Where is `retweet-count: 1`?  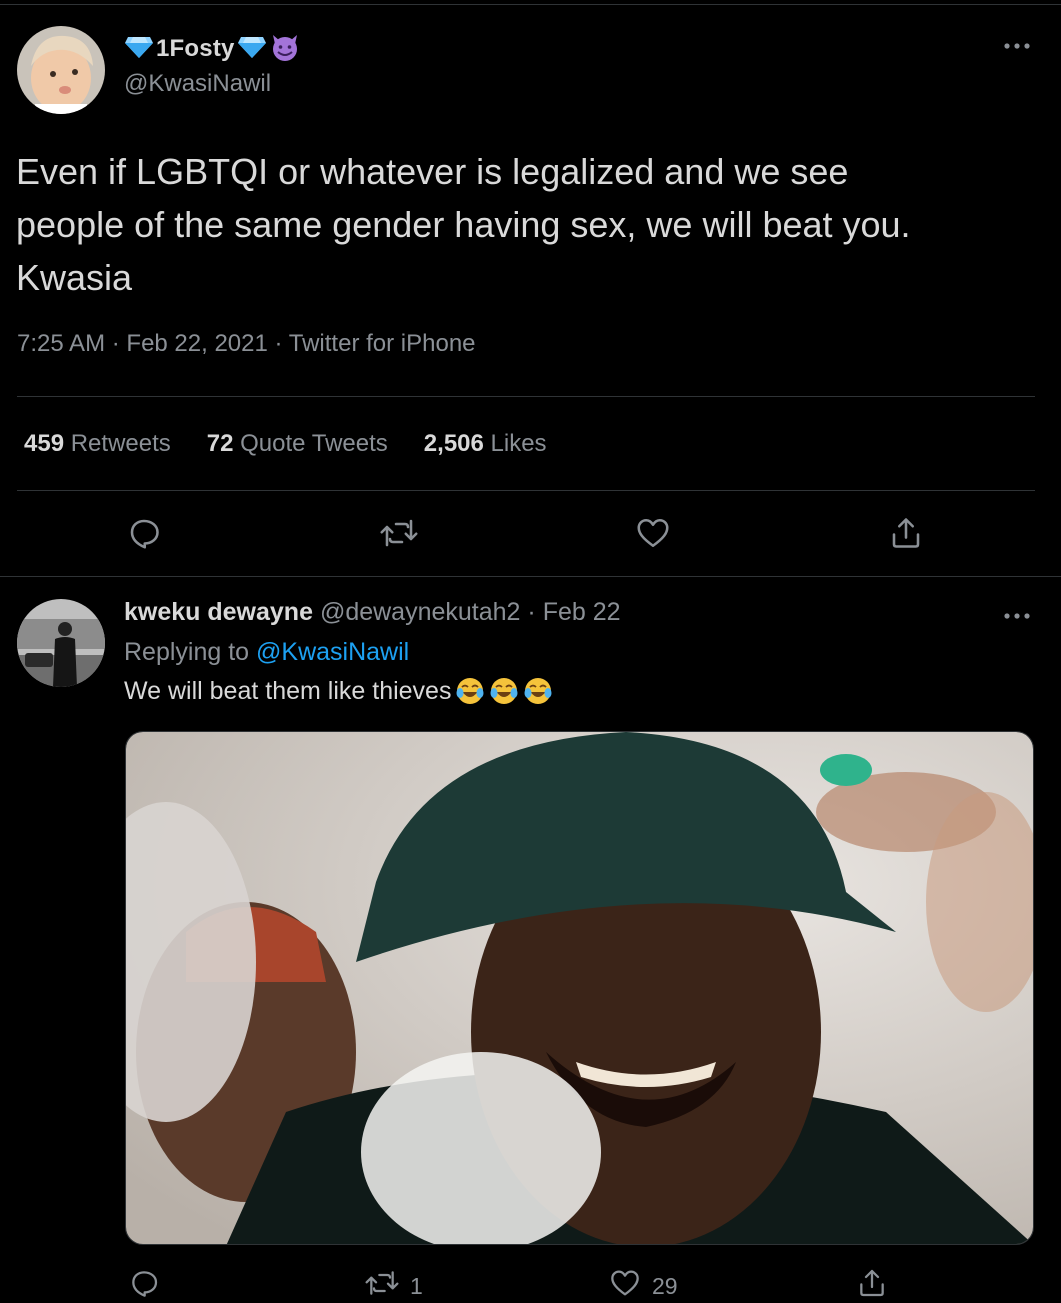
retweet-count: 1 is located at coordinates (416, 1285).